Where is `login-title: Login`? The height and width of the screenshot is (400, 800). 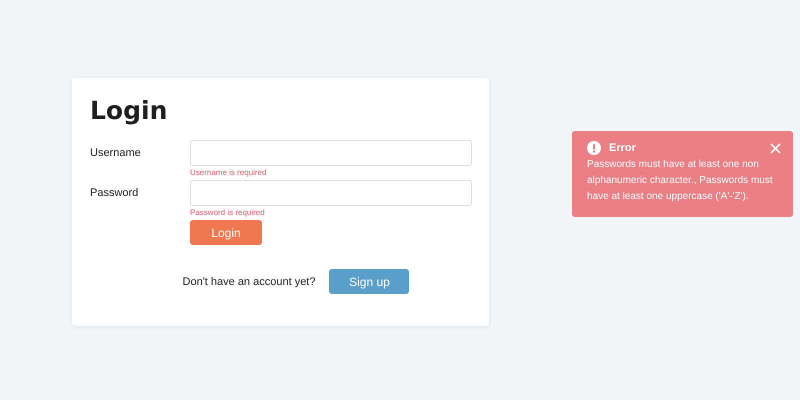
login-title: Login is located at coordinates (129, 111).